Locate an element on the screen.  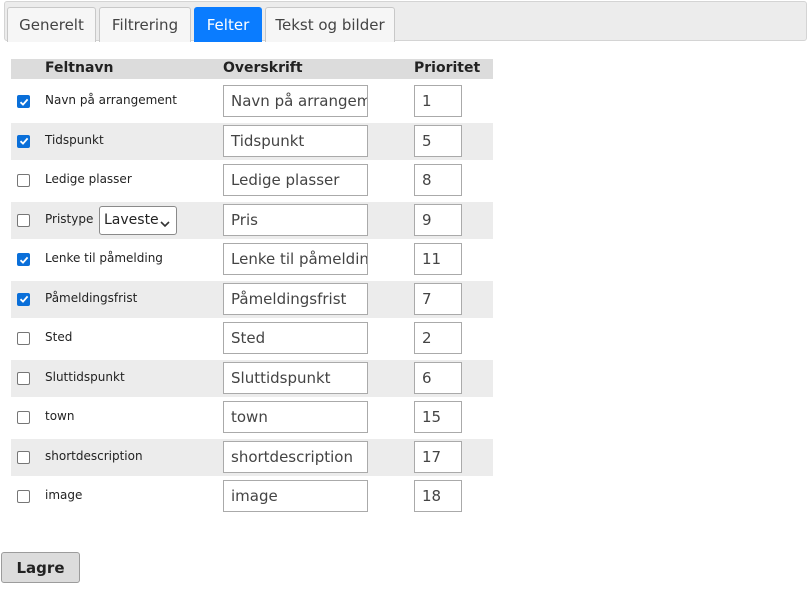
table-row: Ledige plasser Ledige plasser 8 is located at coordinates (252, 180).